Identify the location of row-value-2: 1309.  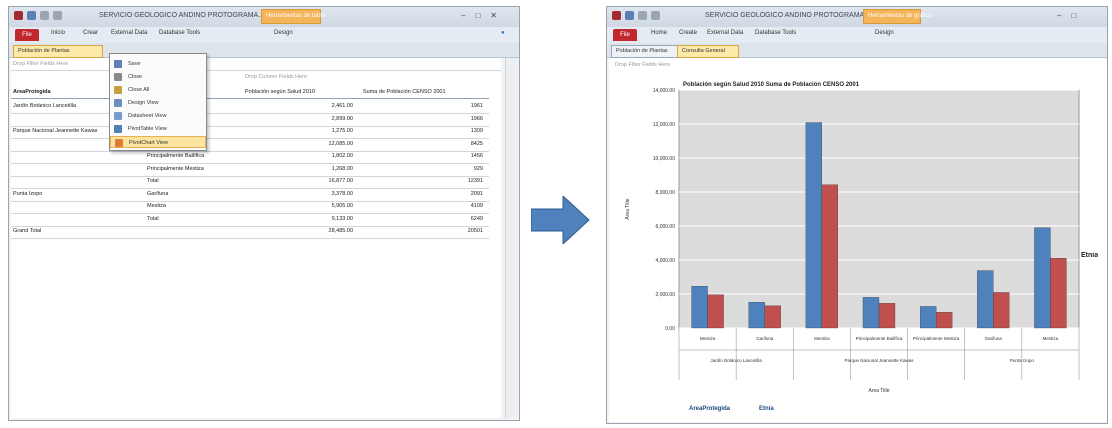
(476, 131).